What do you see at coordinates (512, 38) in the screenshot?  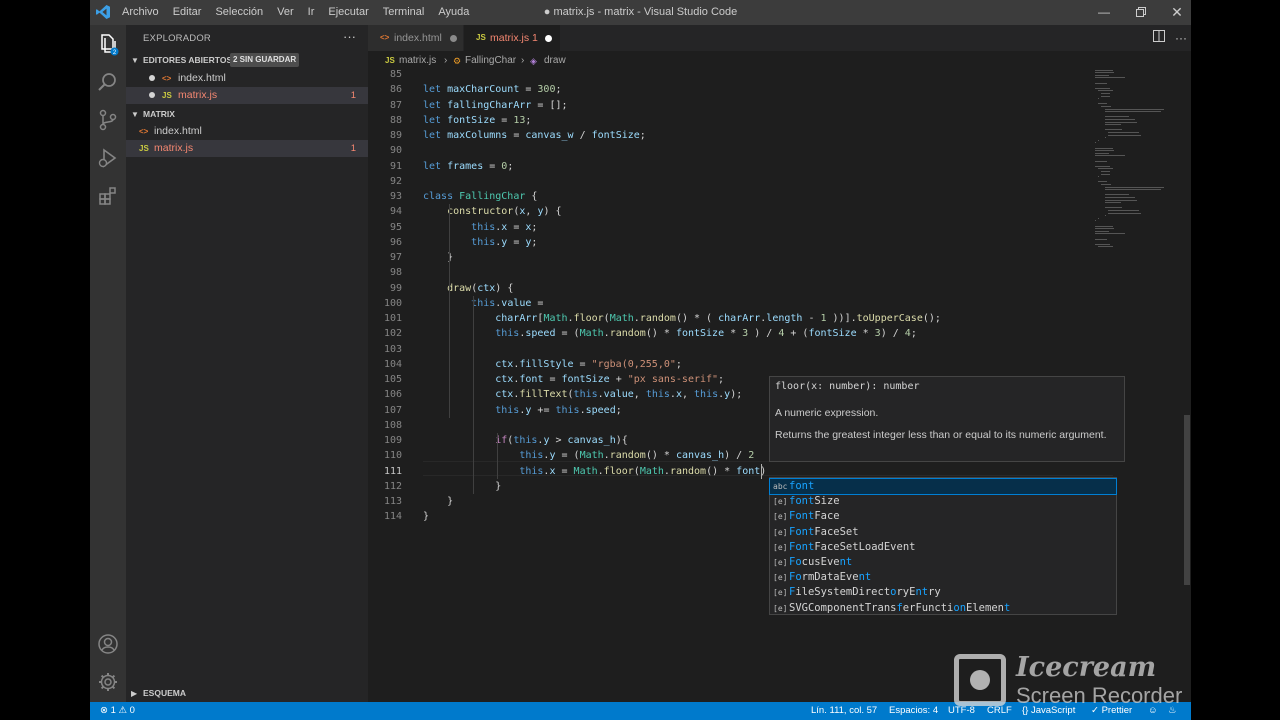 I see `tab-matrix-js: JS matrix.js 1` at bounding box center [512, 38].